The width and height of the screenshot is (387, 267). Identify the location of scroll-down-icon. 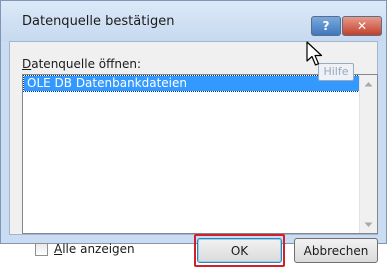
(368, 224).